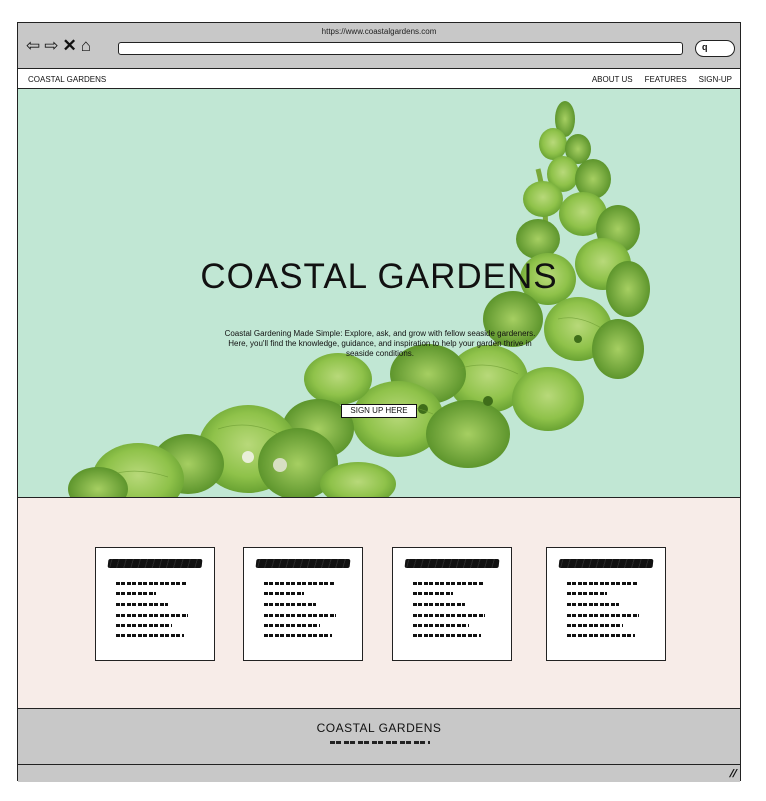 The height and width of the screenshot is (801, 766). Describe the element at coordinates (70, 46) in the screenshot. I see `close-icon: ✕` at that location.